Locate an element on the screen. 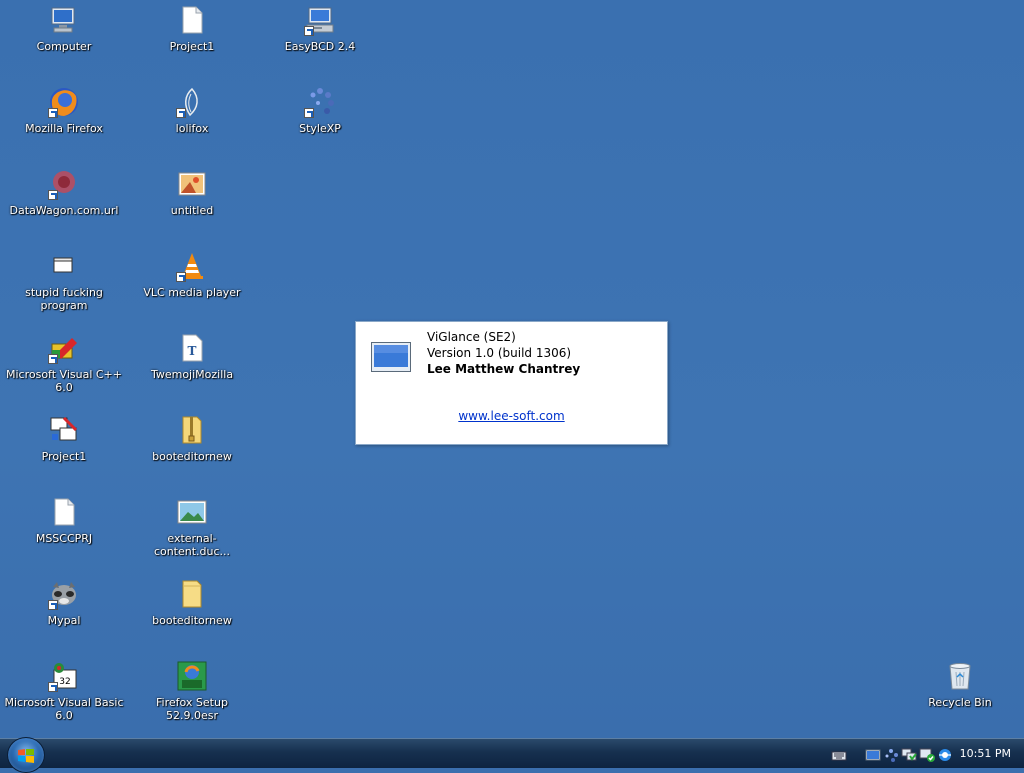  icon-label: EasyBCD 2.4 is located at coordinates (320, 46).